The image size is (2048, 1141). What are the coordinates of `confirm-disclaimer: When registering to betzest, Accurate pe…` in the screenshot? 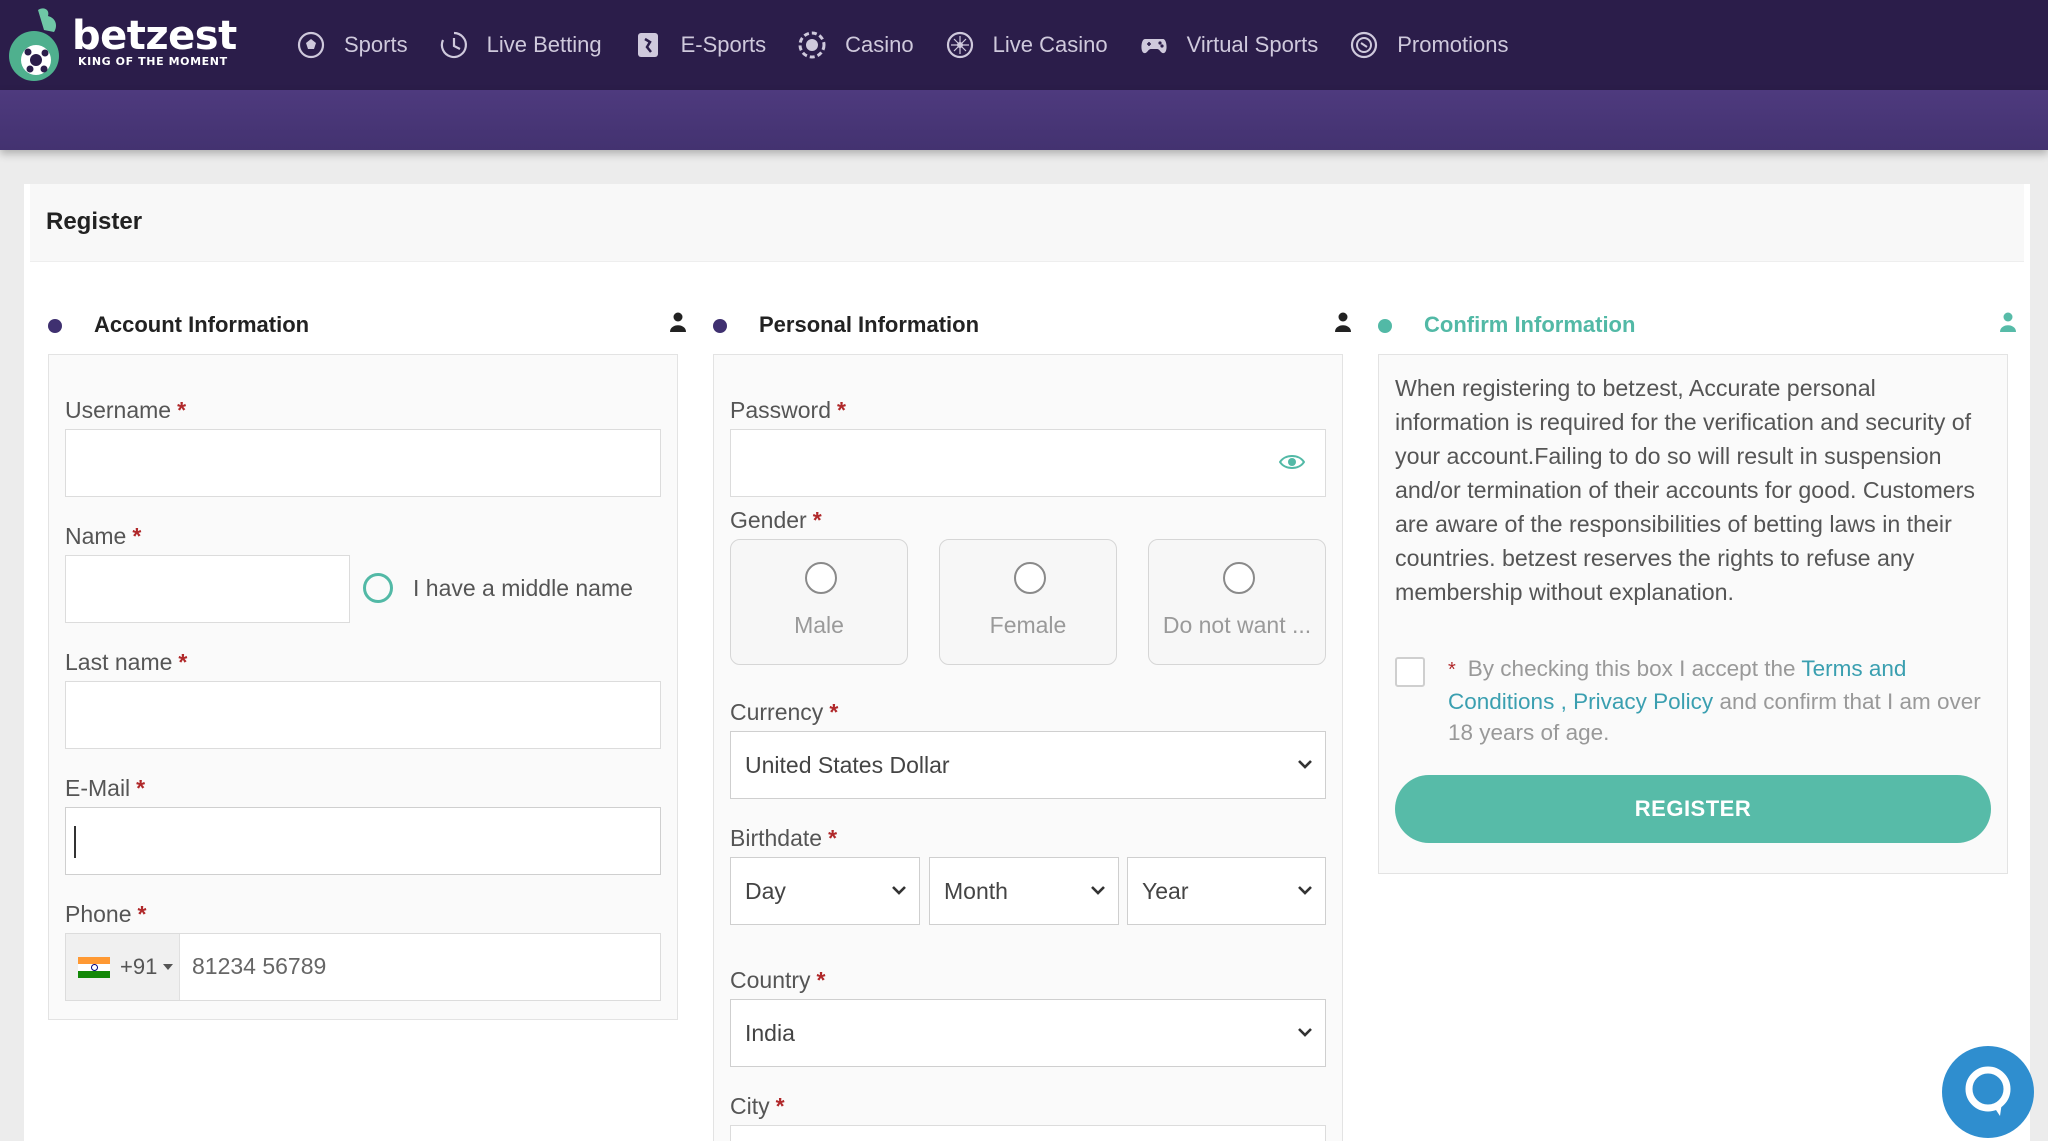 It's located at (1685, 490).